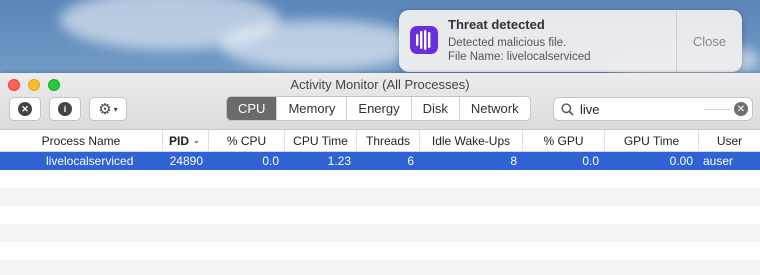 The width and height of the screenshot is (760, 275). I want to click on gear-icon: ⚙, so click(105, 109).